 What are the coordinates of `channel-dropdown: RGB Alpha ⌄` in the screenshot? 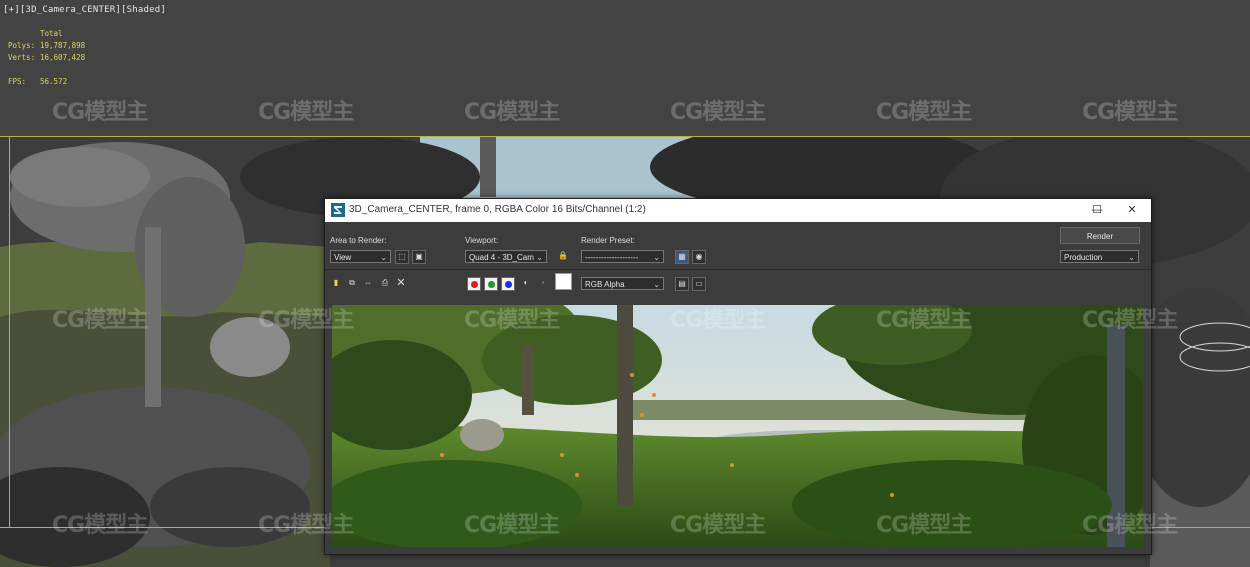 It's located at (622, 283).